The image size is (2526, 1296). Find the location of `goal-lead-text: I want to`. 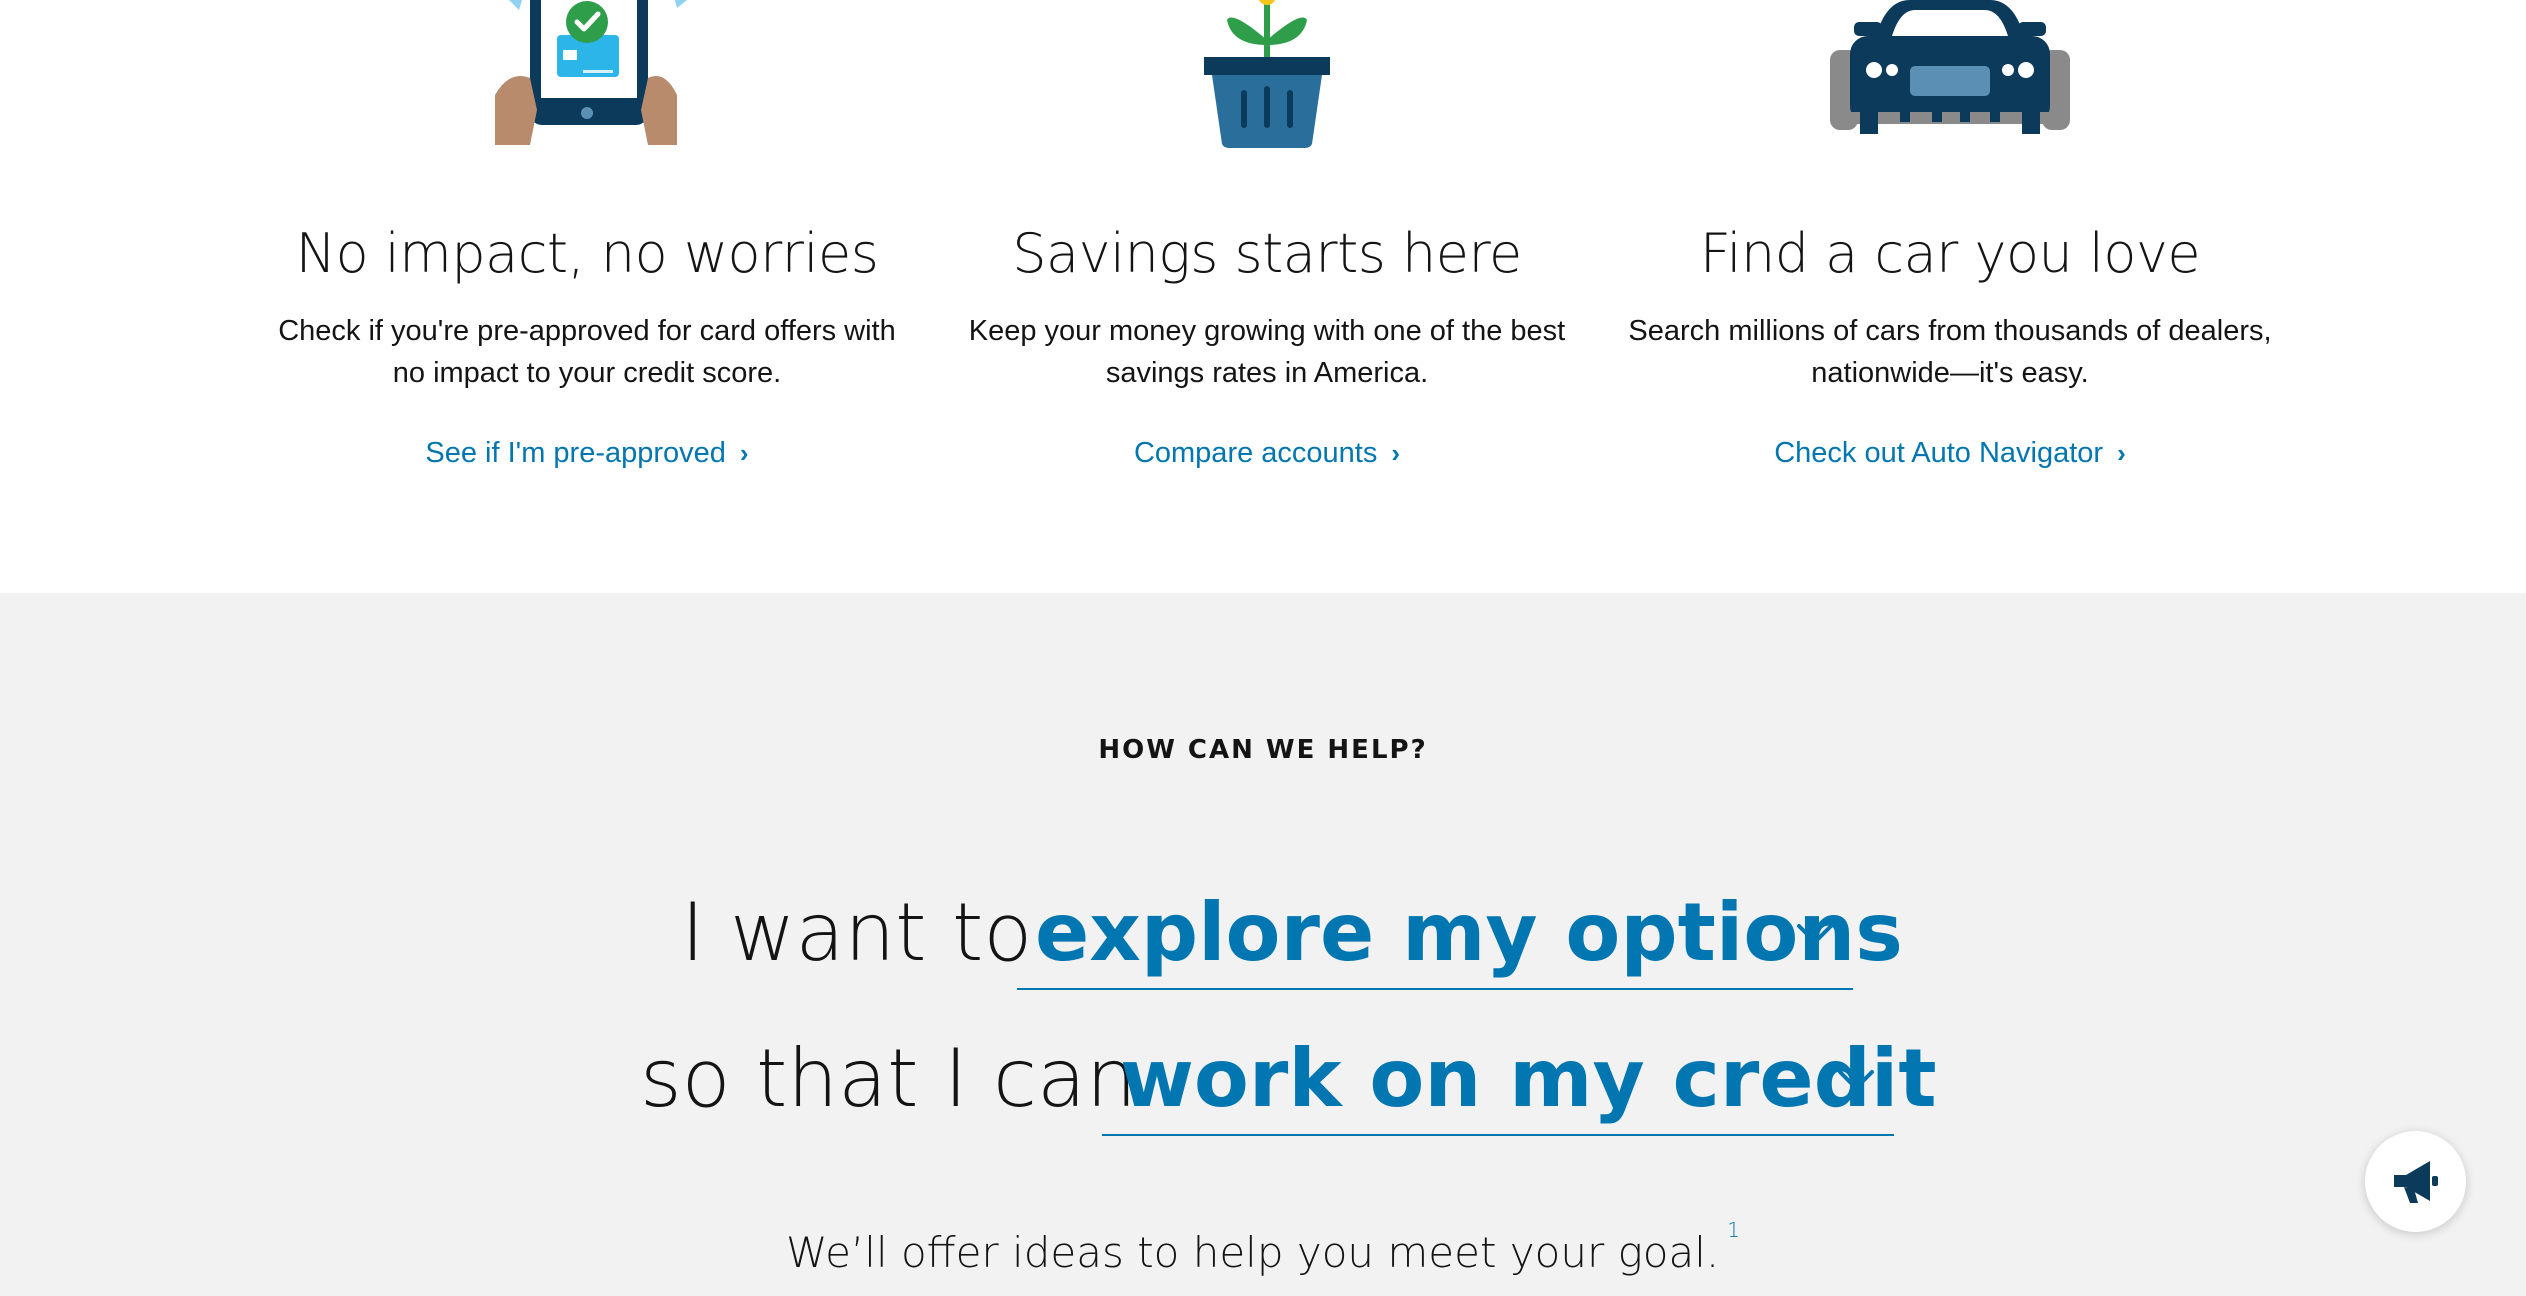

goal-lead-text: I want to is located at coordinates (857, 932).